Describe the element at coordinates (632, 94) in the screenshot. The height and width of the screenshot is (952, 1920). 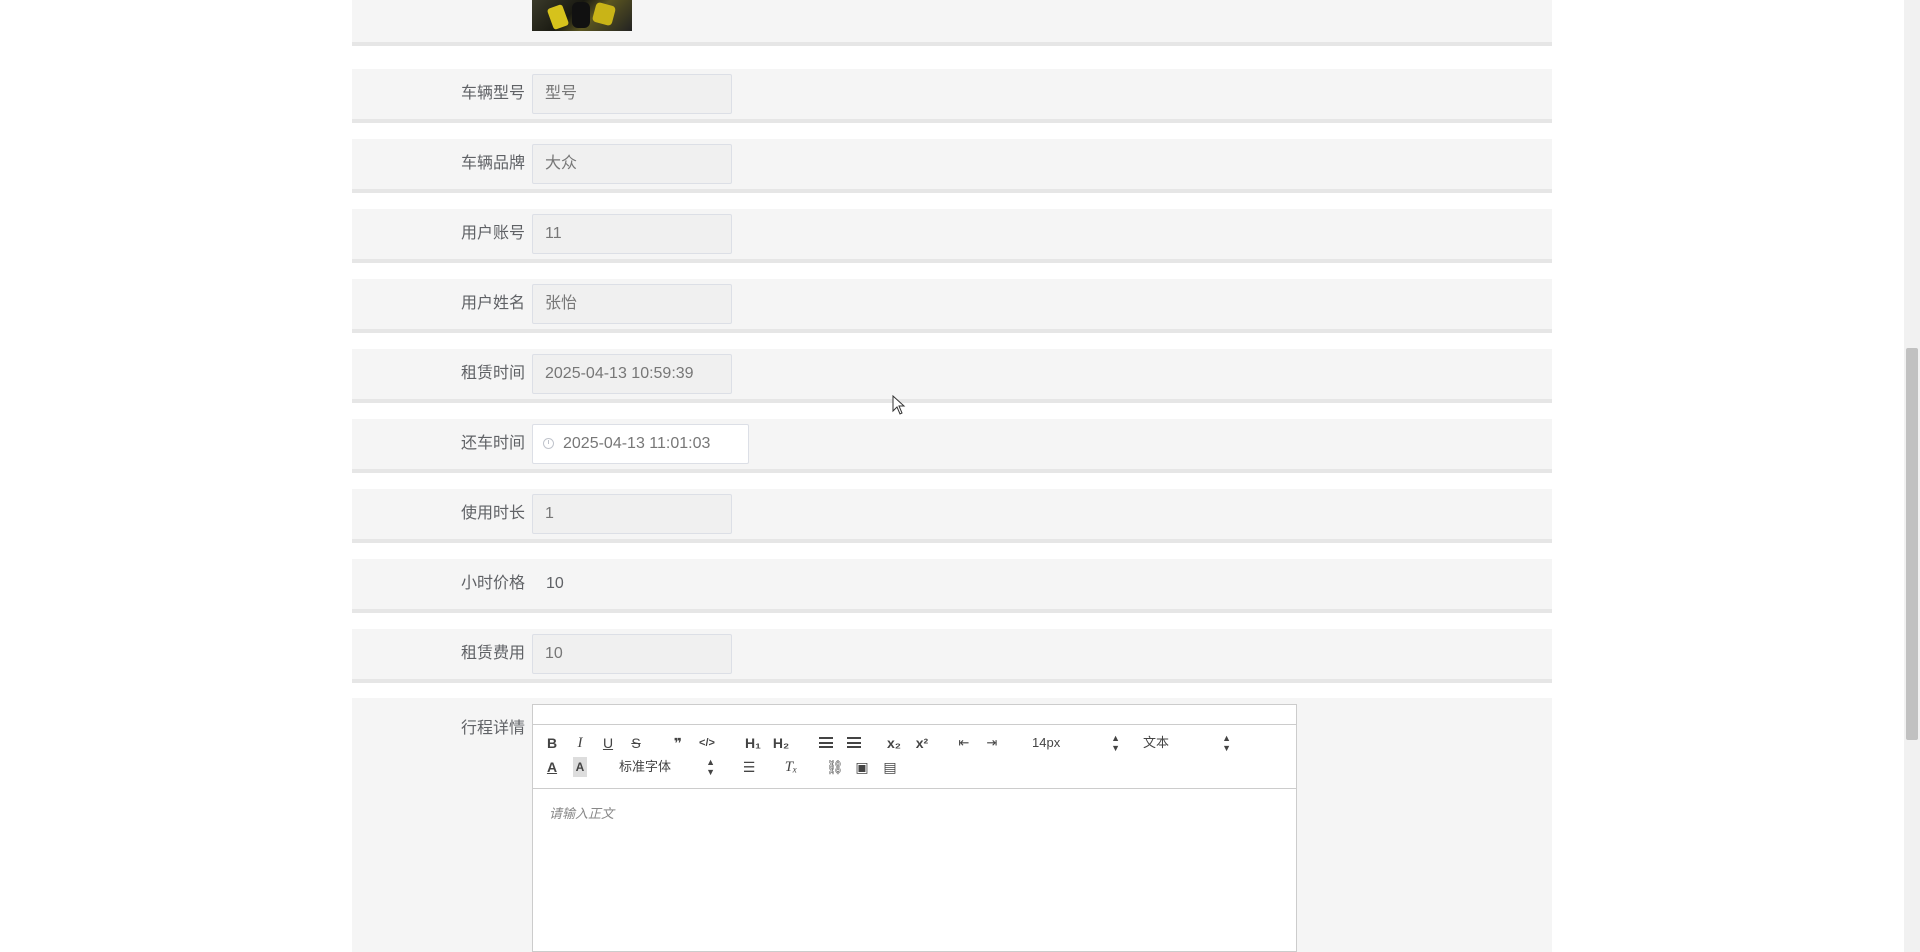
I see `model-input: 型号` at that location.